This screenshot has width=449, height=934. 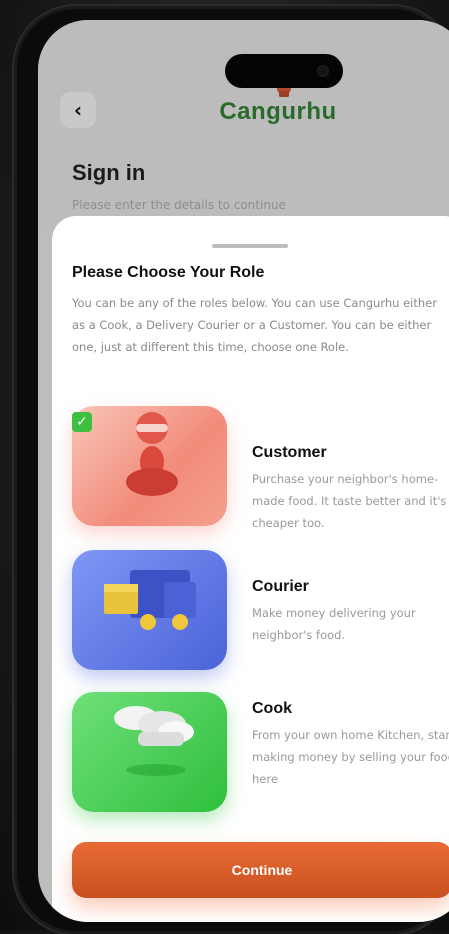 What do you see at coordinates (250, 246) in the screenshot?
I see `sheet-handle` at bounding box center [250, 246].